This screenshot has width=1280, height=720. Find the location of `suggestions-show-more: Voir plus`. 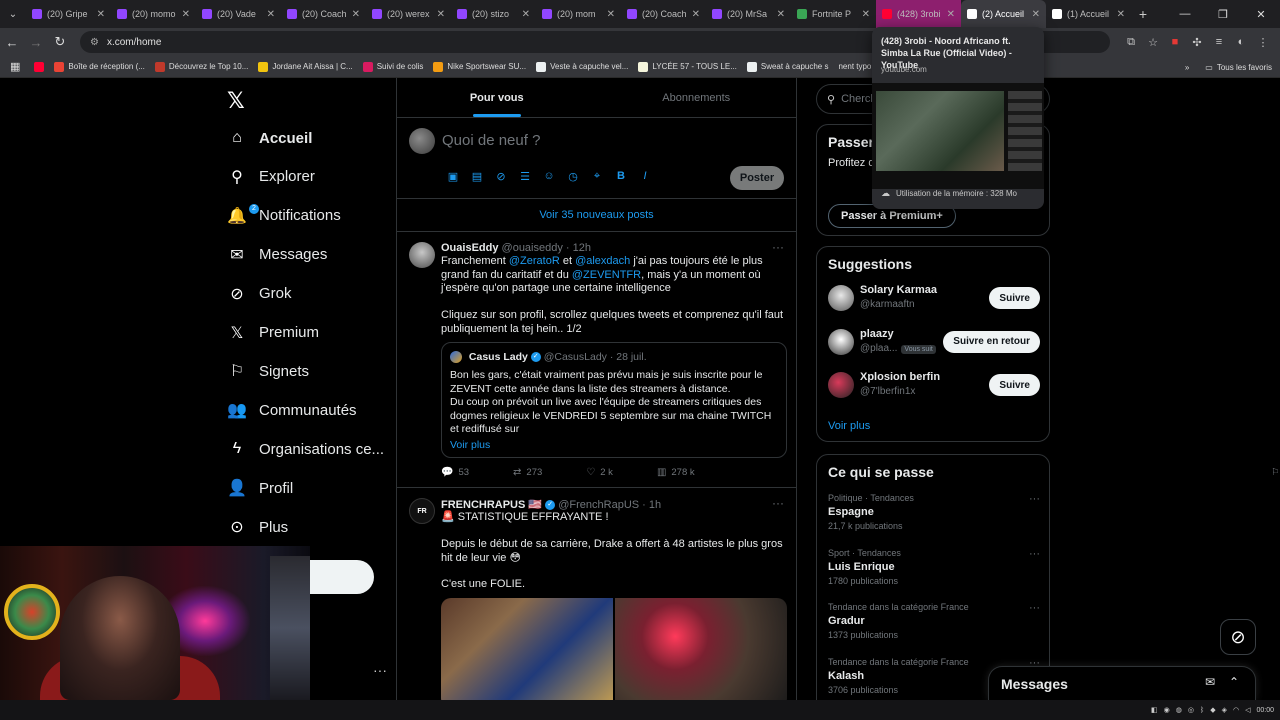

suggestions-show-more: Voir plus is located at coordinates (849, 426).